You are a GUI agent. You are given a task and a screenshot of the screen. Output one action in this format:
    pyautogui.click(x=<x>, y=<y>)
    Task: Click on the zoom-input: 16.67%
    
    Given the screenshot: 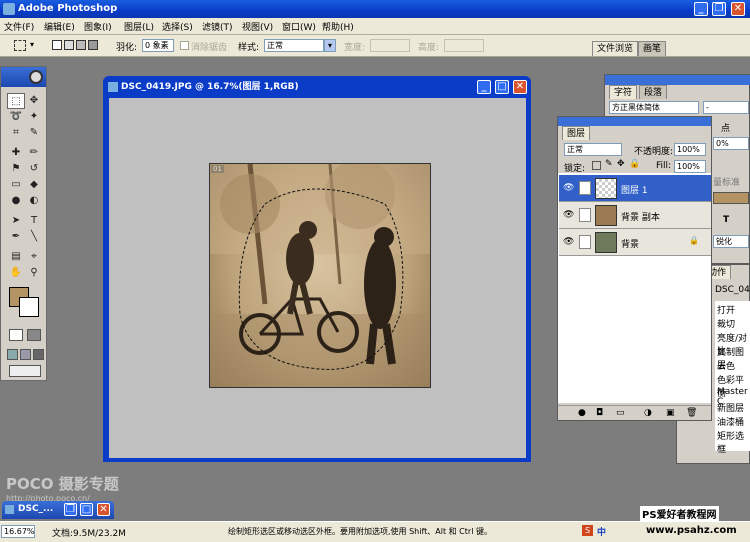 What is the action you would take?
    pyautogui.click(x=18, y=531)
    